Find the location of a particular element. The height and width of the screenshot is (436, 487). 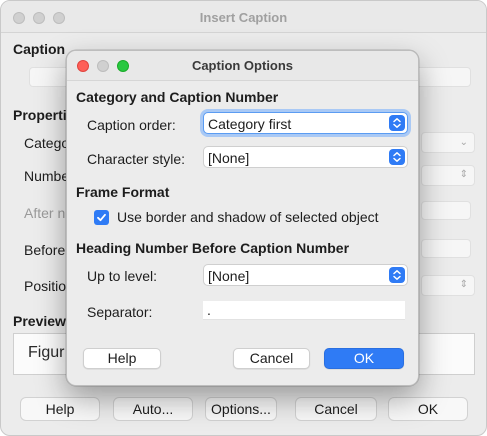

up-to-level-label: Up to level: is located at coordinates (122, 276).